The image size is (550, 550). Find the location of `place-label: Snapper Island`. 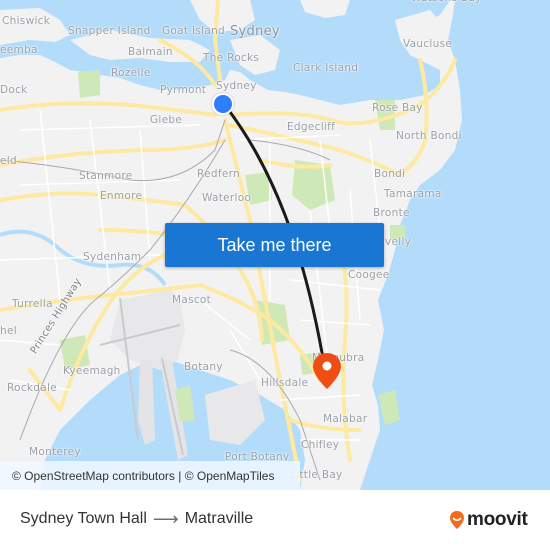

place-label: Snapper Island is located at coordinates (109, 31).